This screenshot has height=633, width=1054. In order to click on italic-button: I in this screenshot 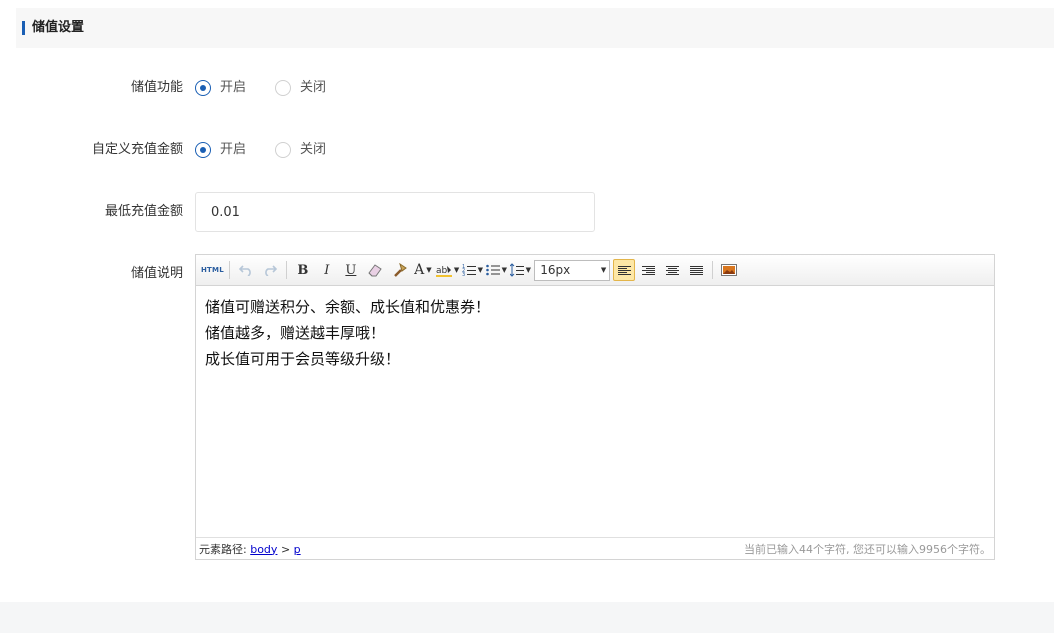, I will do `click(327, 270)`.